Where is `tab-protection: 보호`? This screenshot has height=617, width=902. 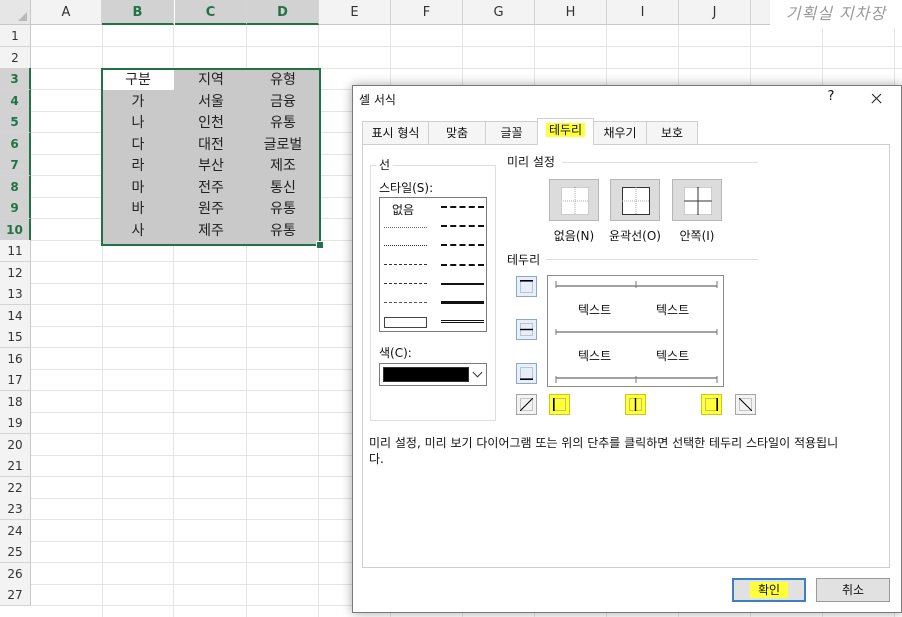
tab-protection: 보호 is located at coordinates (672, 132).